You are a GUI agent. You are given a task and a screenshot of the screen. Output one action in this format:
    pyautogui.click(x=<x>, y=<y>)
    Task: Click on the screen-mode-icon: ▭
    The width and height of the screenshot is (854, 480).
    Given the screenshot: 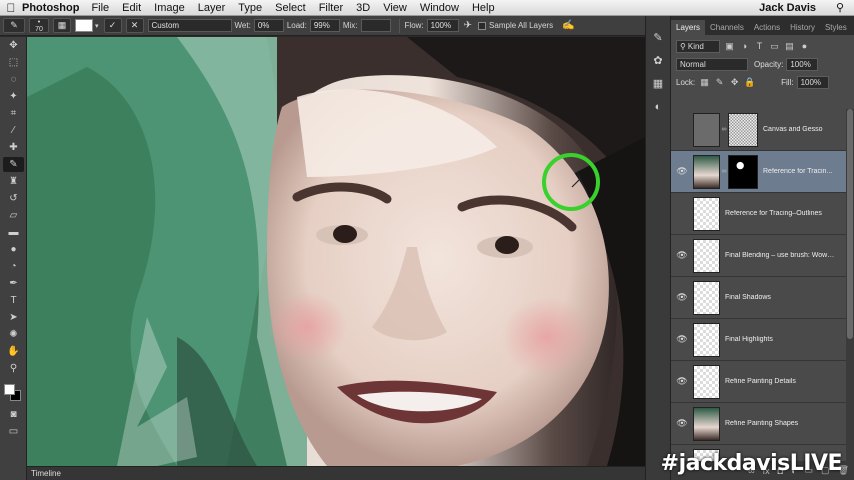 What is the action you would take?
    pyautogui.click(x=13, y=431)
    